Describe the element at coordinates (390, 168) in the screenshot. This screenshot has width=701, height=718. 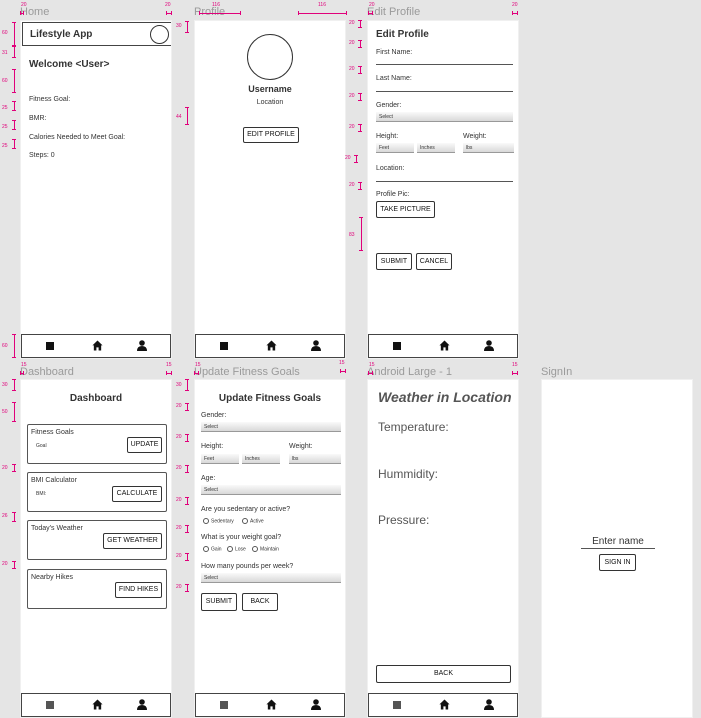
I see `location-label: Location:` at that location.